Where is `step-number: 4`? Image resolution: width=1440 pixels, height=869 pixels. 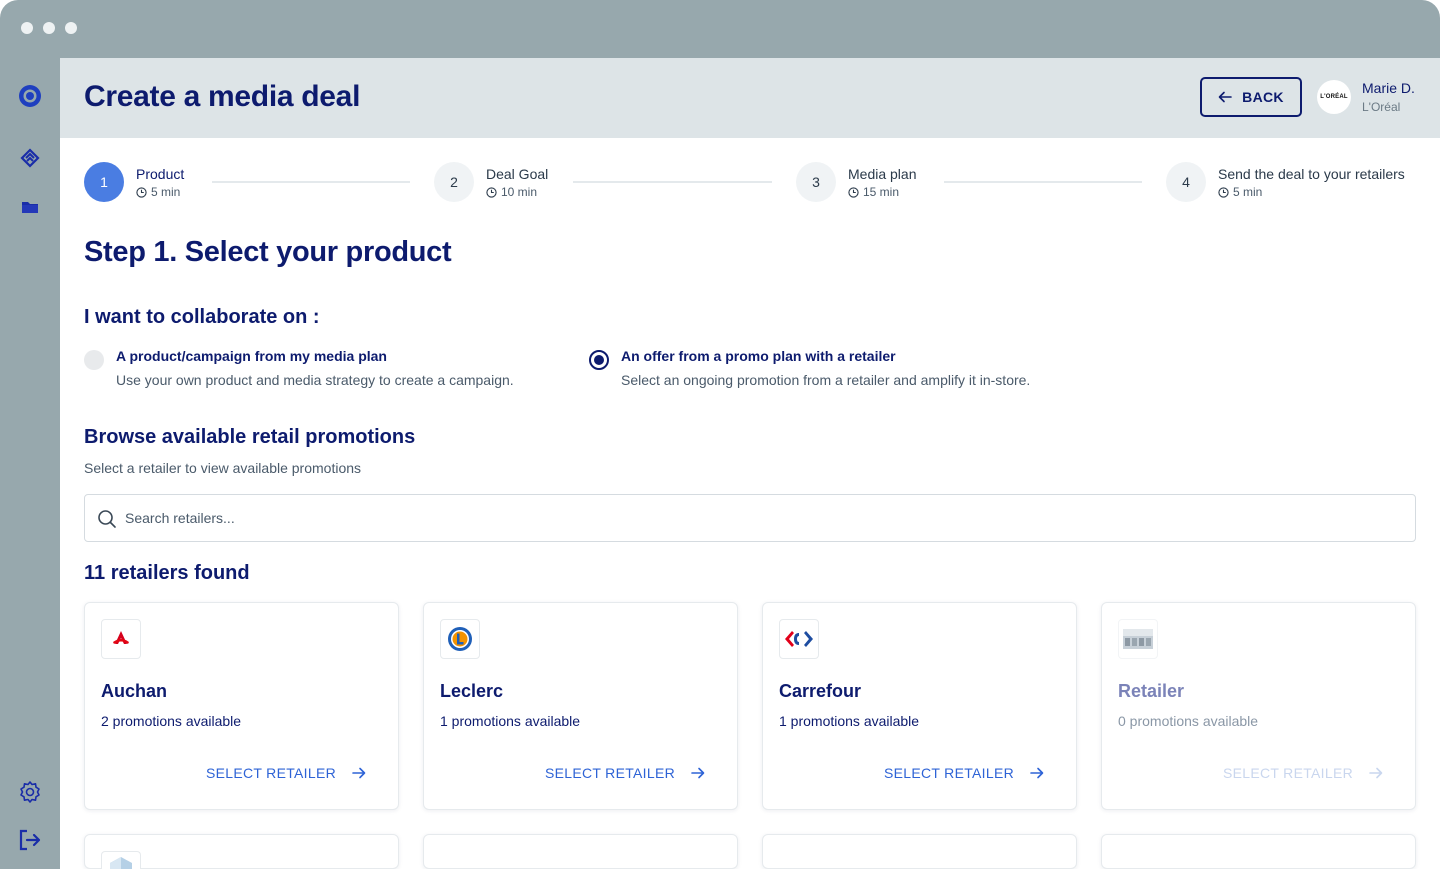
step-number: 4 is located at coordinates (1186, 182).